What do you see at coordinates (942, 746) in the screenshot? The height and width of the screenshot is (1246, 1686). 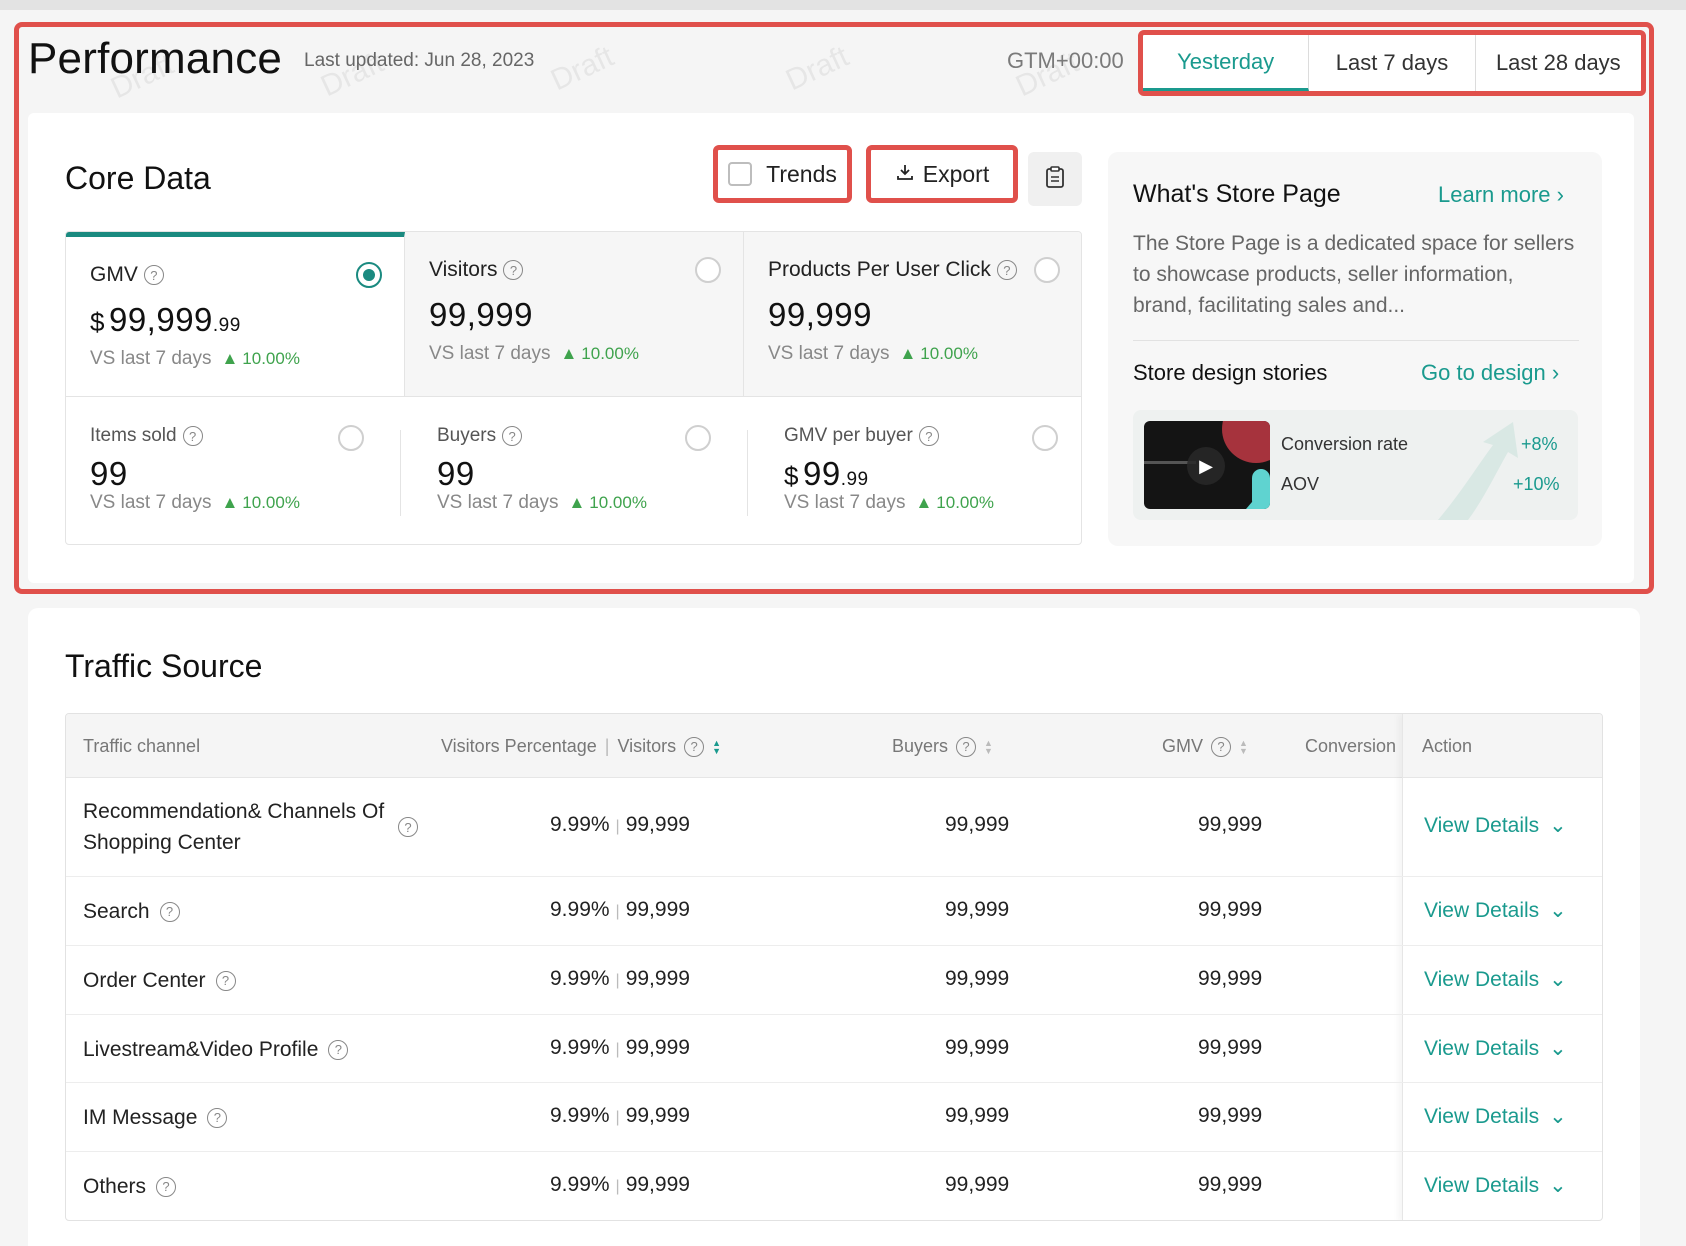 I see `column-header-buyers: Buyers ? ▲ ▼` at bounding box center [942, 746].